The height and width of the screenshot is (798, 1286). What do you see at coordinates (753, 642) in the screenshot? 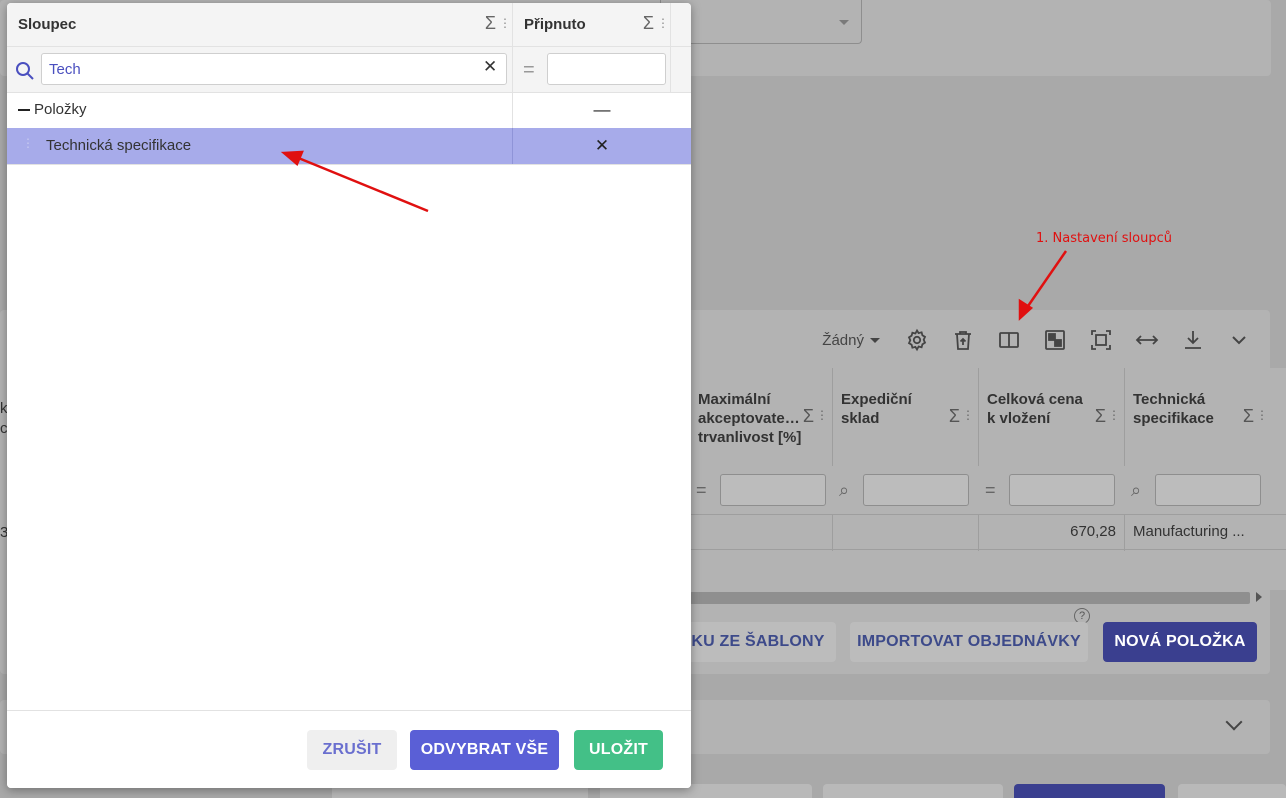
I see `add-from-template-button: ŽKU ZE ŠABLONY` at bounding box center [753, 642].